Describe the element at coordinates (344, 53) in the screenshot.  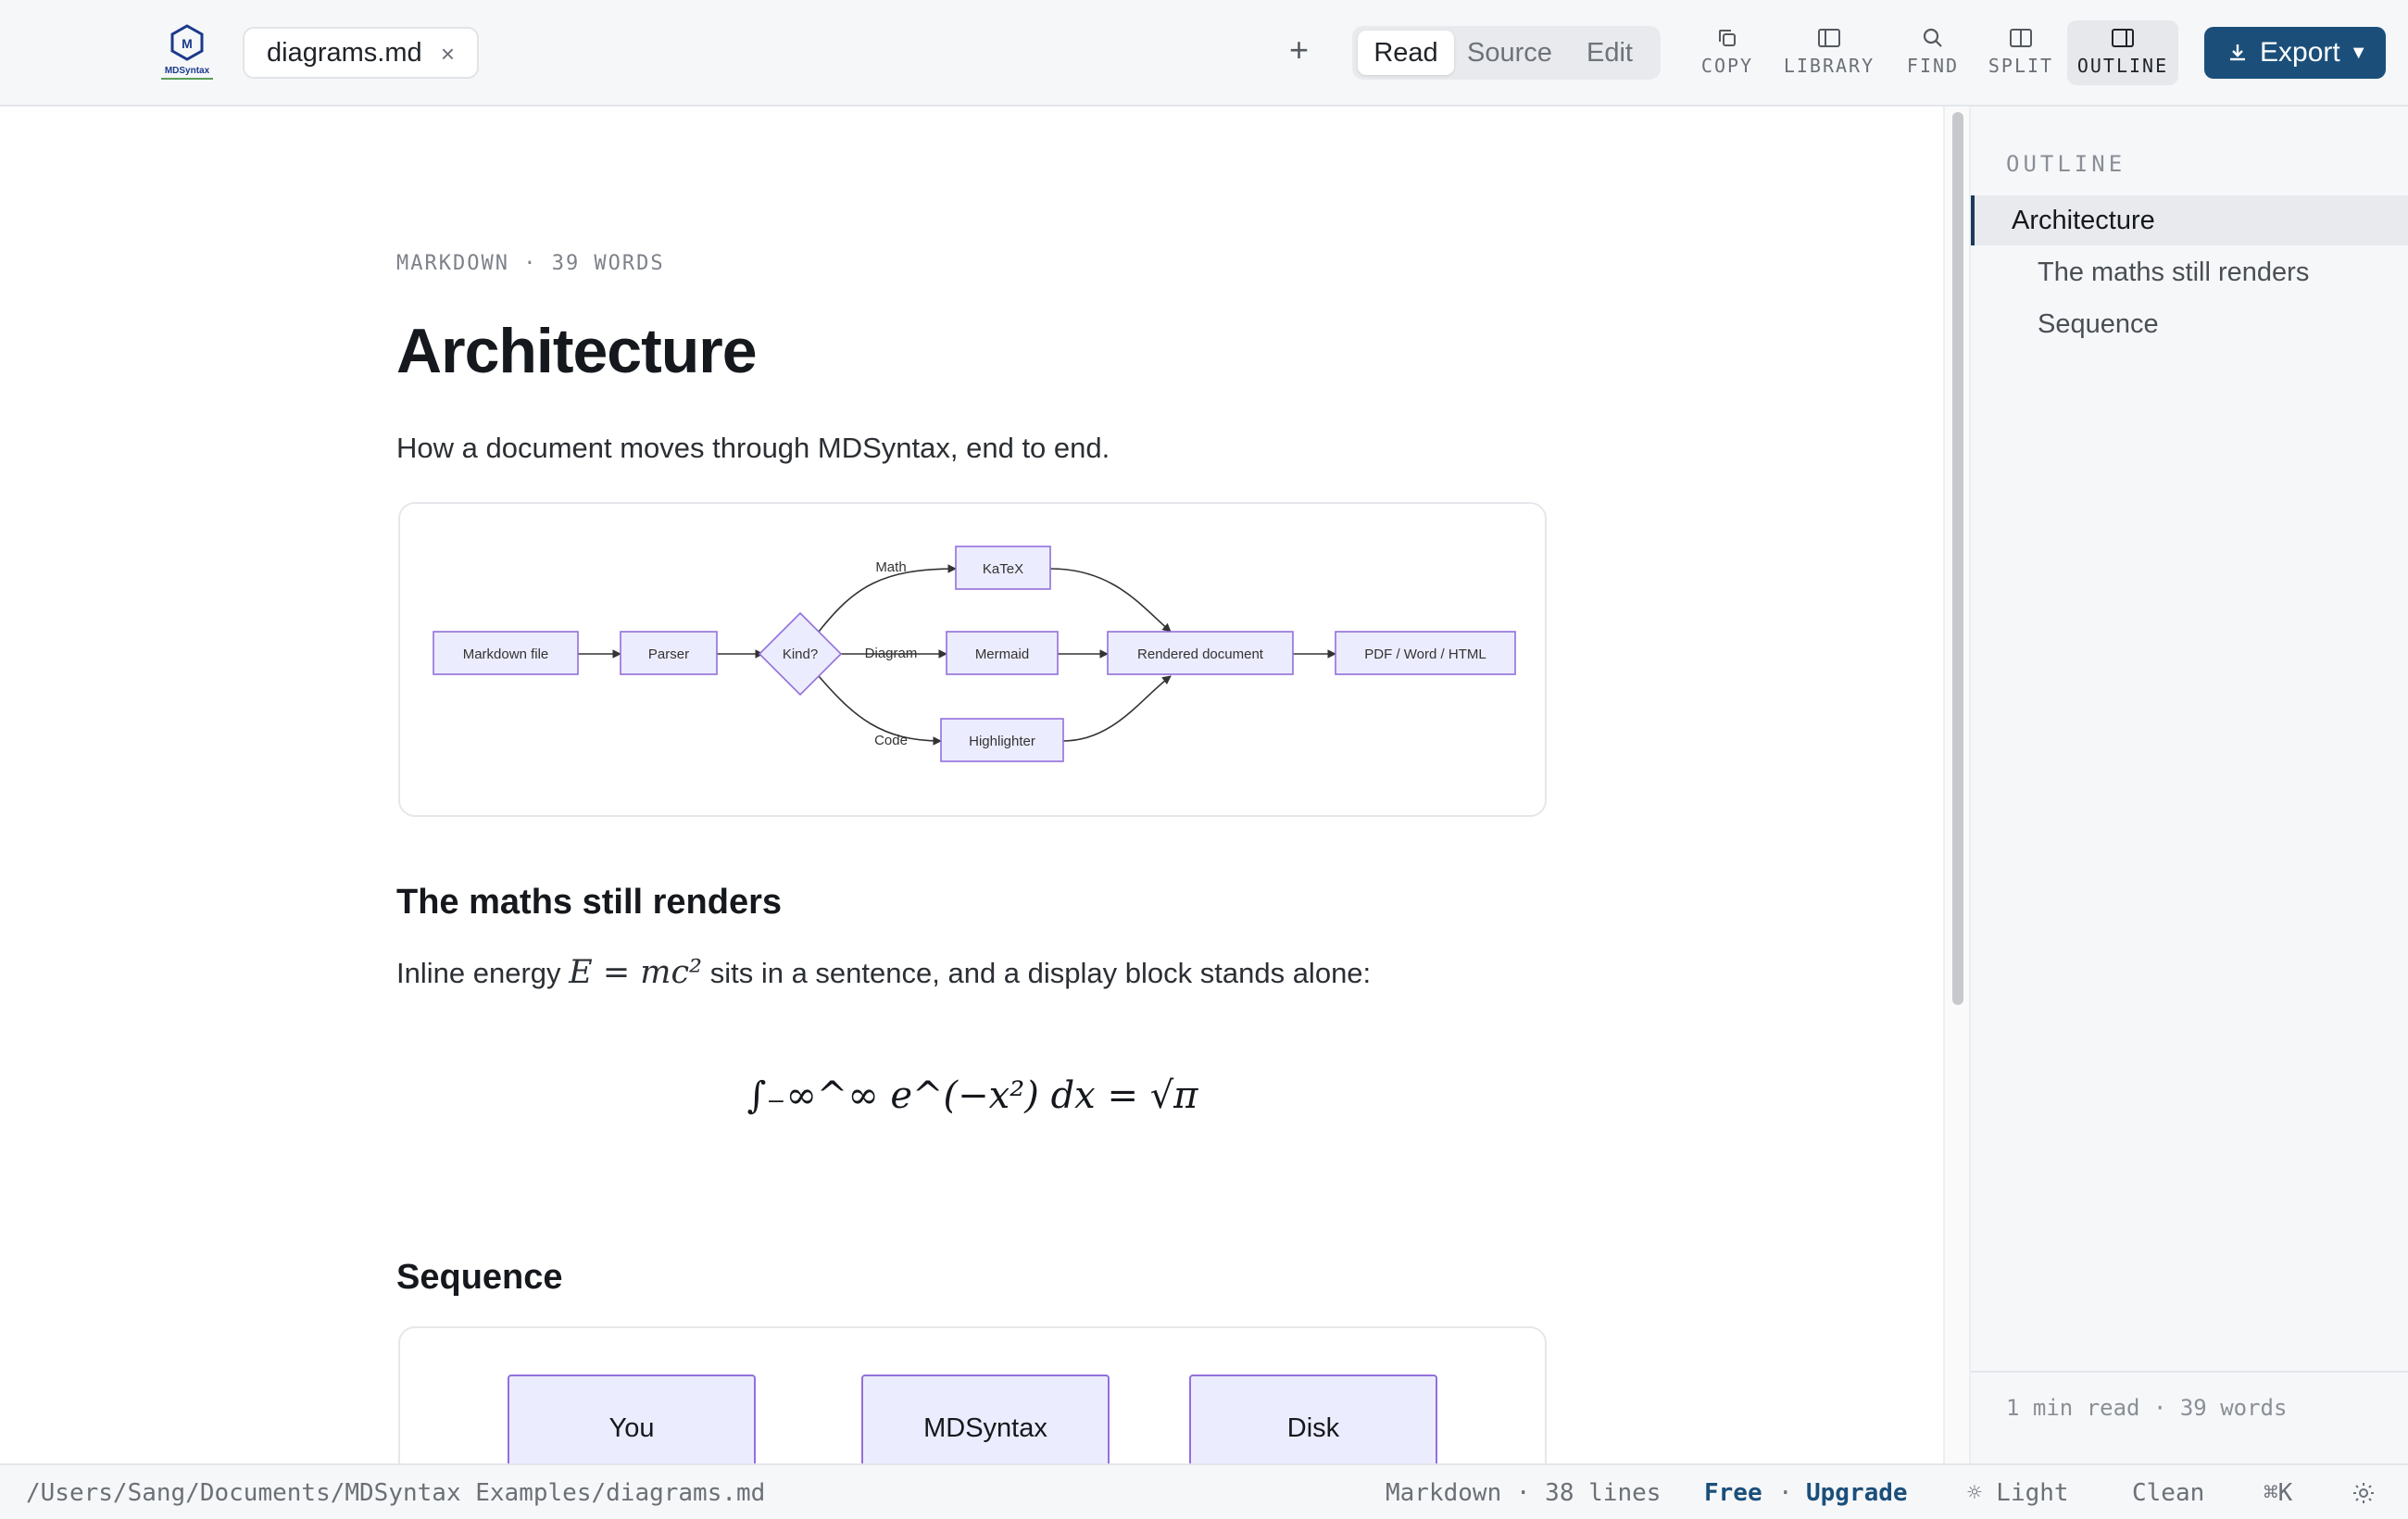
I see `file-tab-label: diagrams.md` at that location.